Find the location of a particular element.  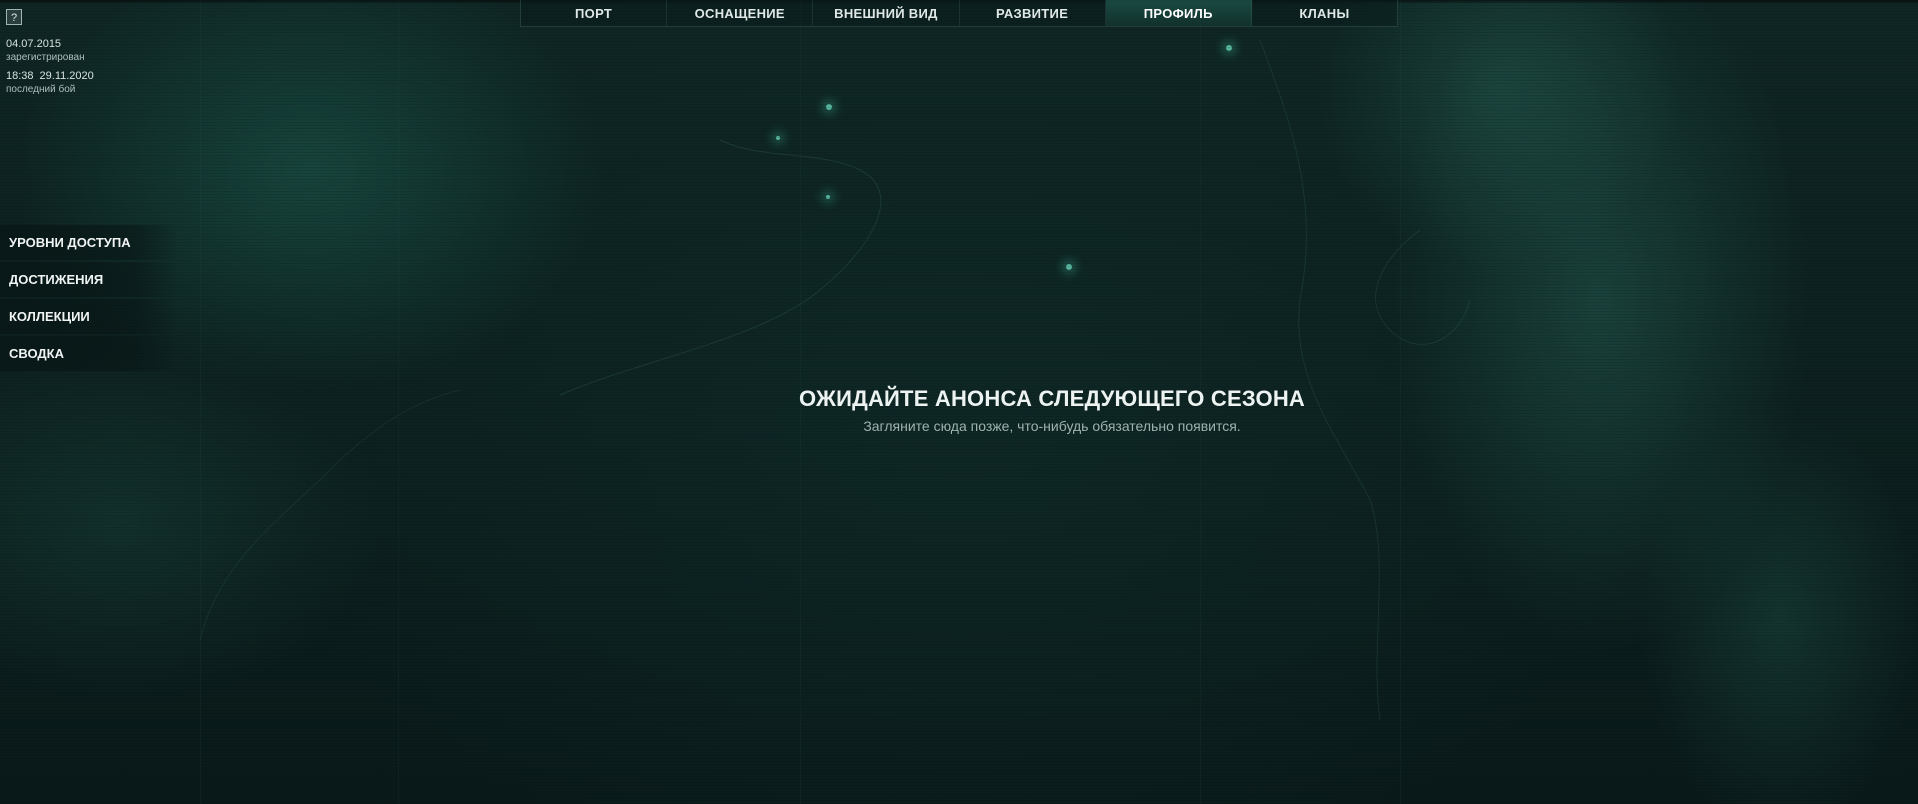

side-item-achievements: ДОСТИЖЕНИЯ is located at coordinates (89, 279).